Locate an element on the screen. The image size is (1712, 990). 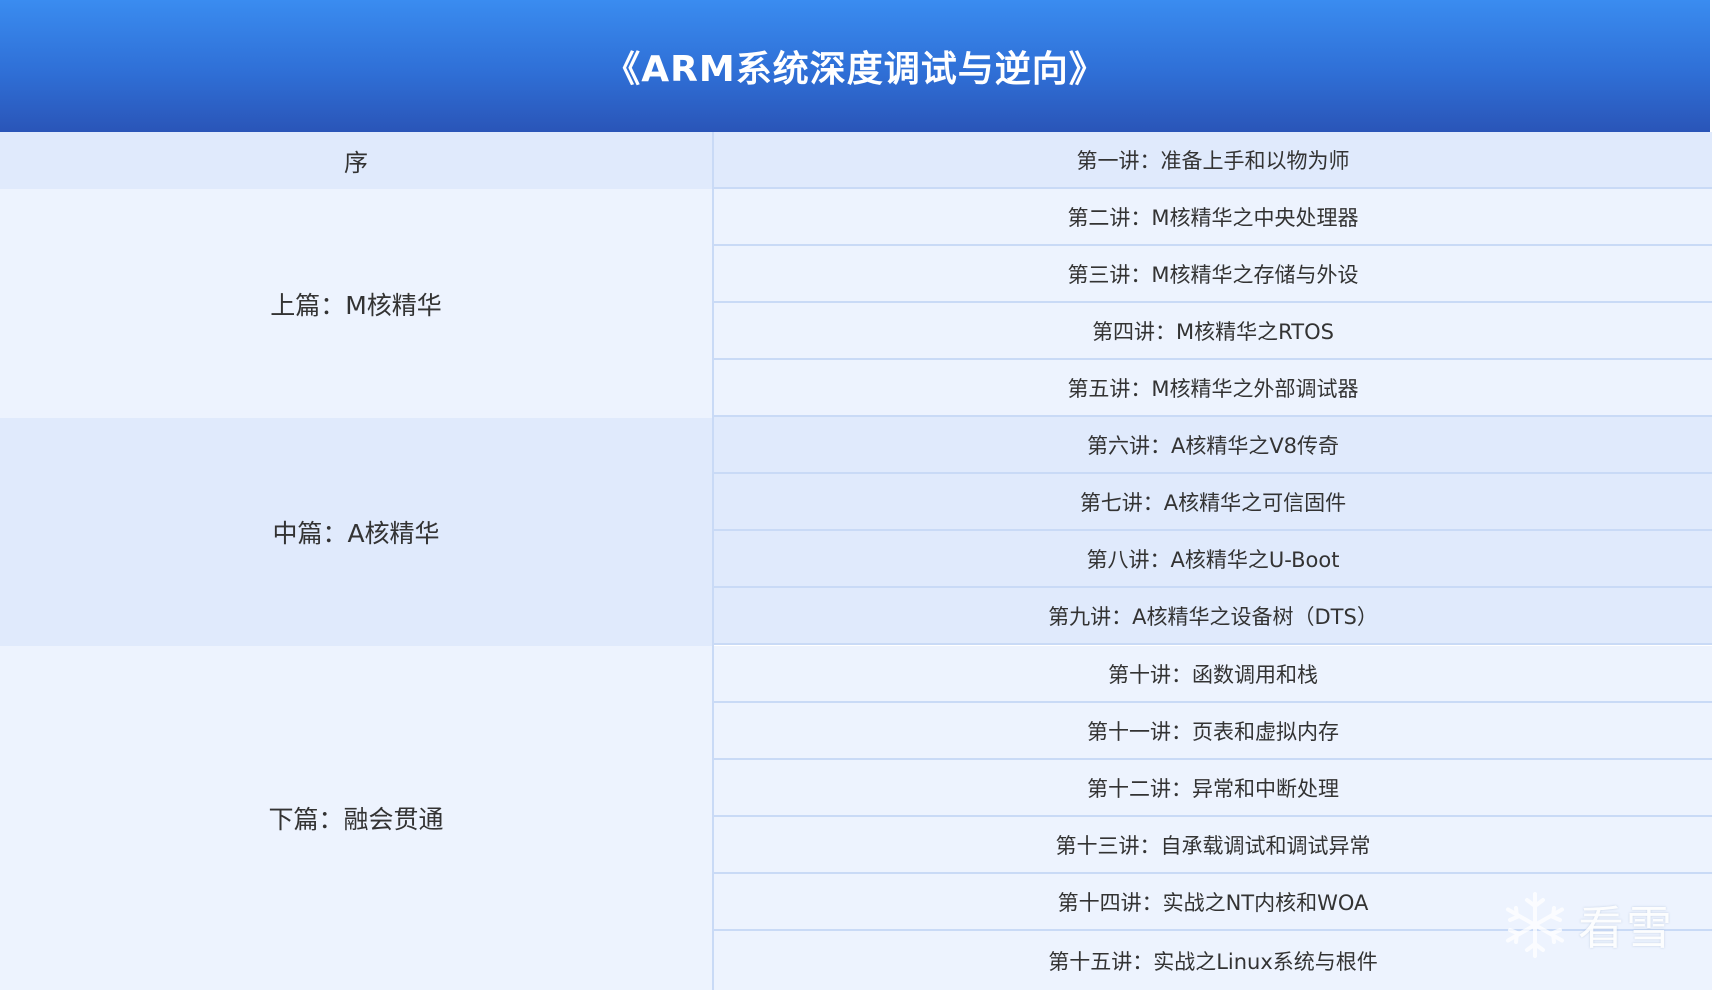
section-part-3: 下篇：融会贯通 is located at coordinates (356, 818).